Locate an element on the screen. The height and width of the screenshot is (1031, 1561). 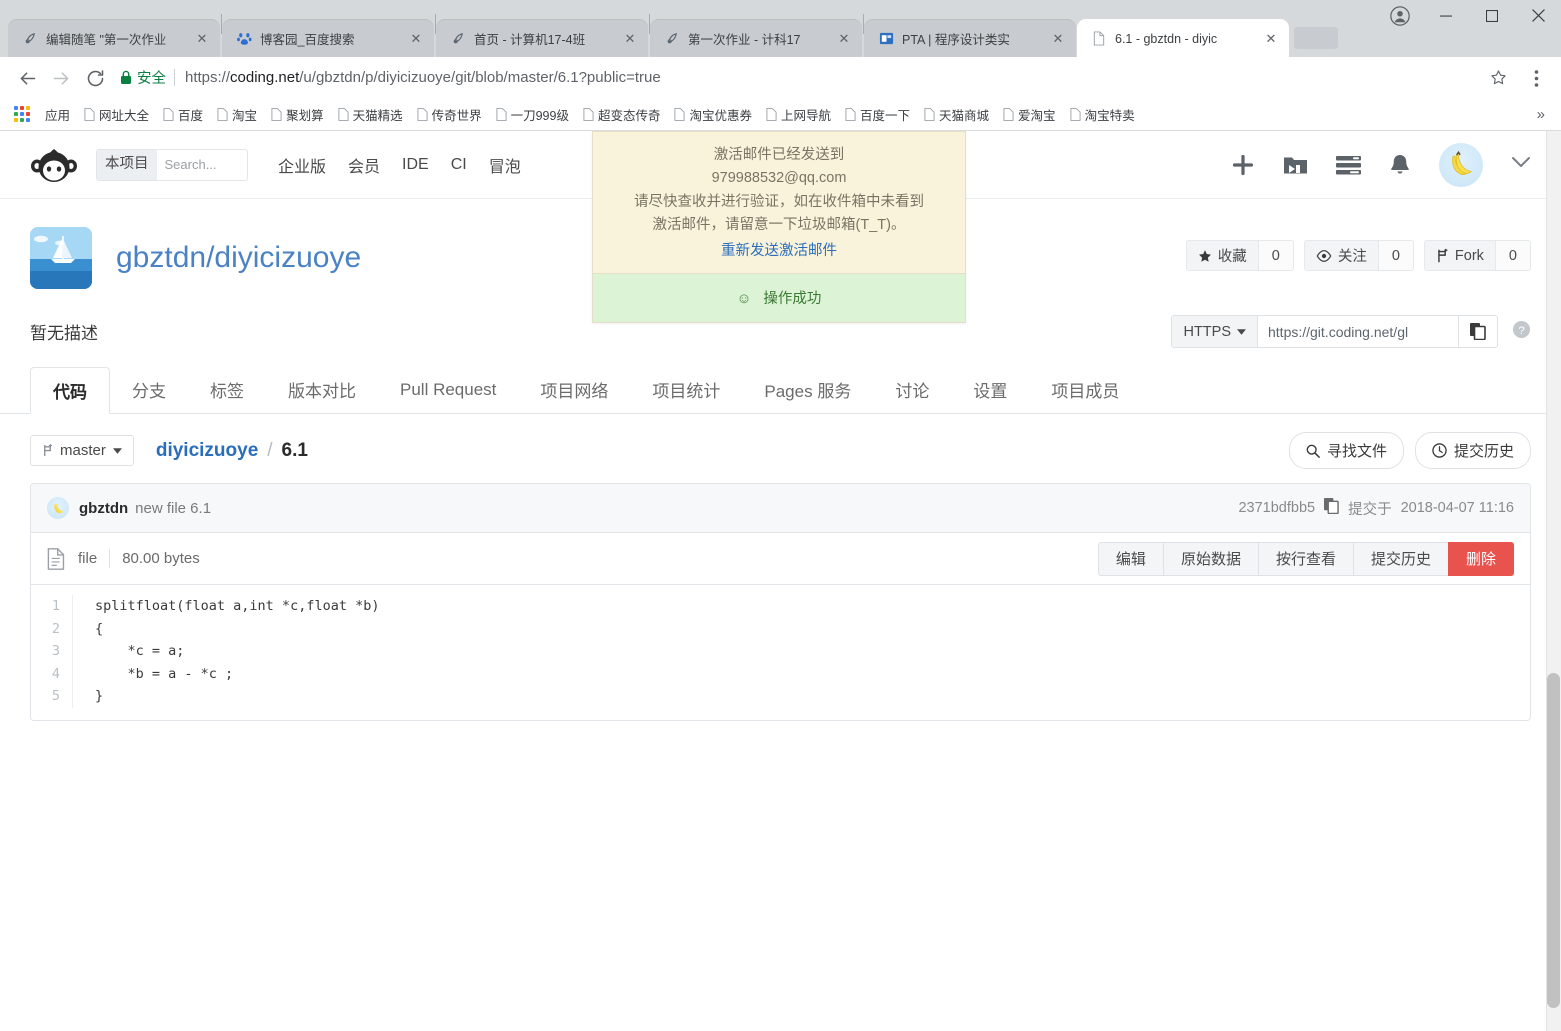
window-controls is located at coordinates (1469, 28).